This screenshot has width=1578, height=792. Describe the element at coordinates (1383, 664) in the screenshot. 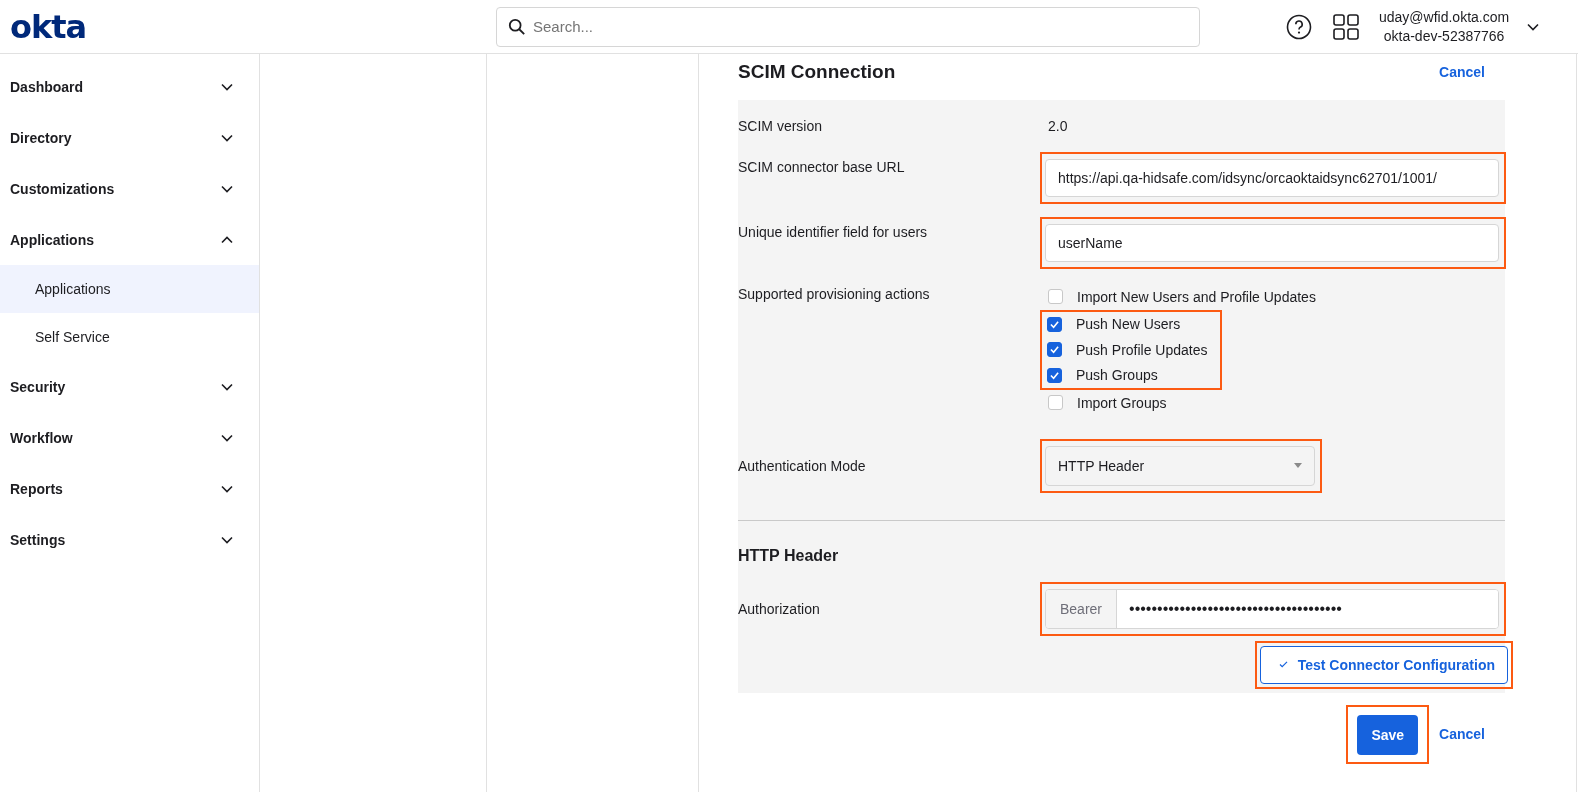

I see `test-connector-button: Test Connector Configuration` at that location.